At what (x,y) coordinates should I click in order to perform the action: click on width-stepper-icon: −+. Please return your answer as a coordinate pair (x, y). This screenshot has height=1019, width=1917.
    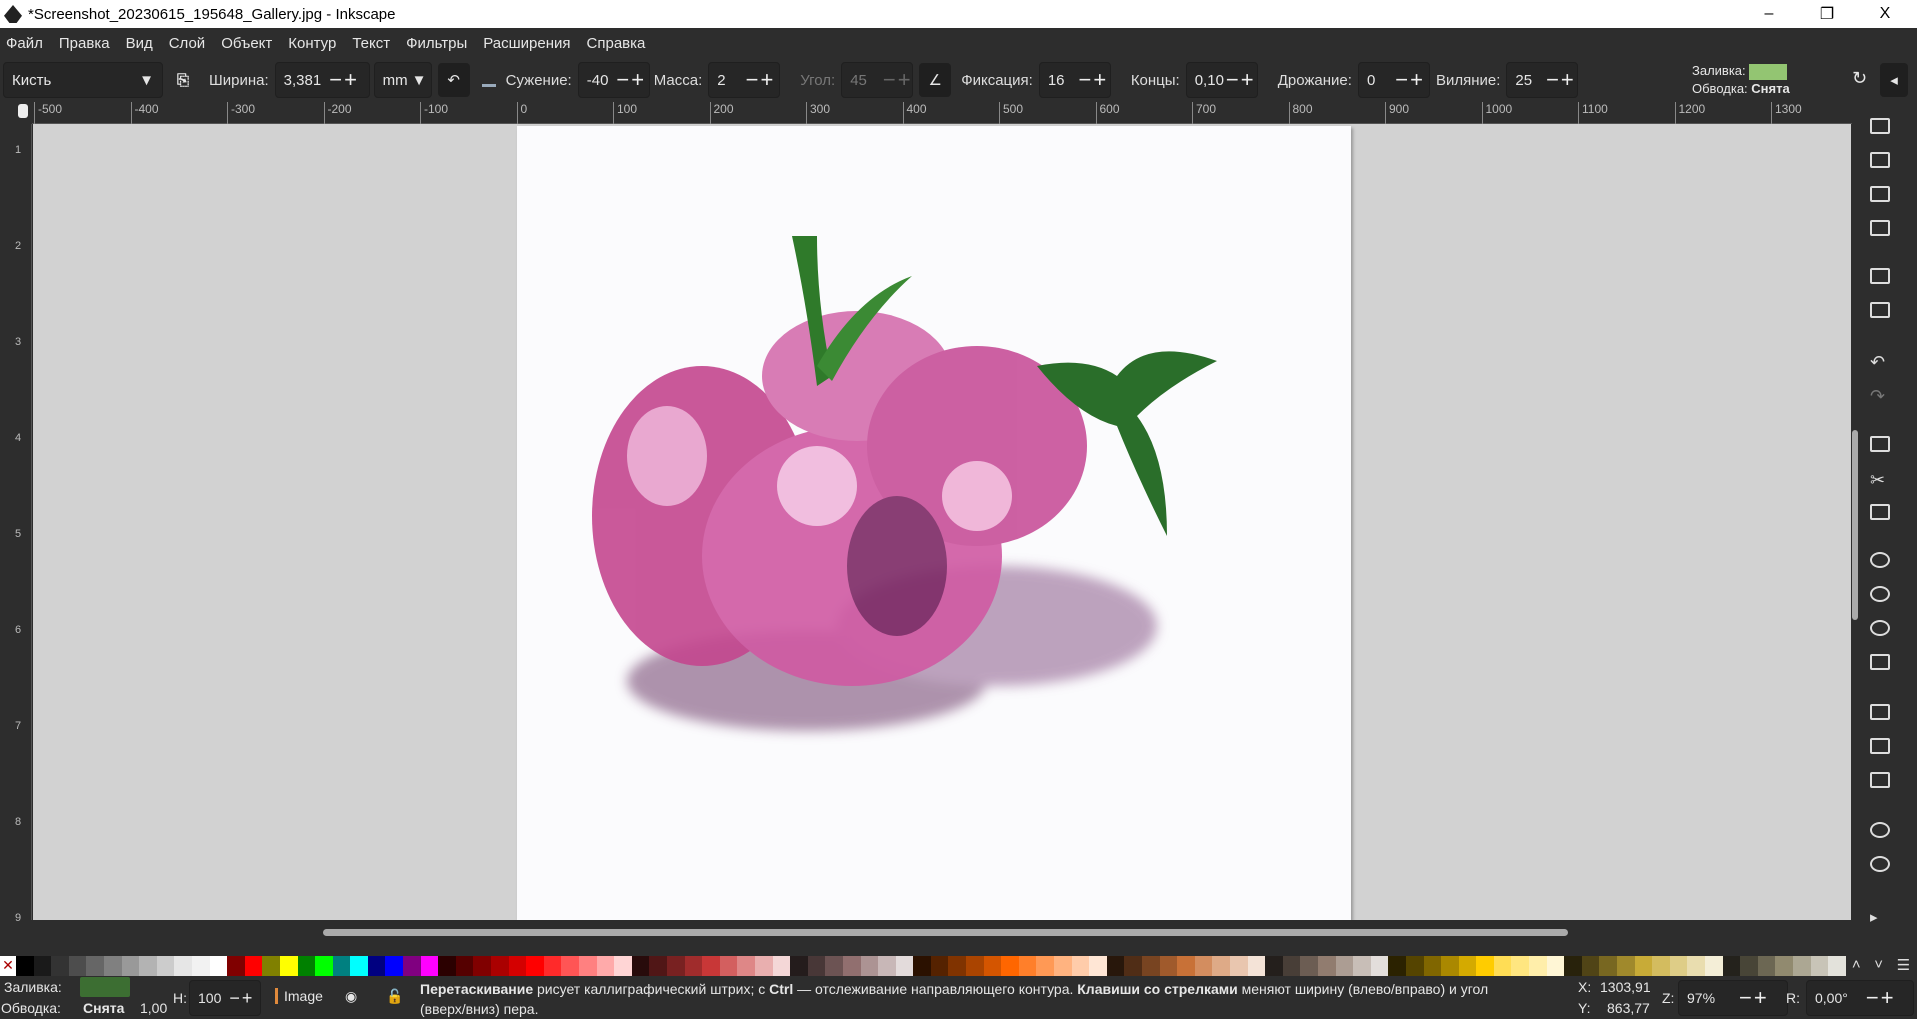
    Looking at the image, I should click on (344, 80).